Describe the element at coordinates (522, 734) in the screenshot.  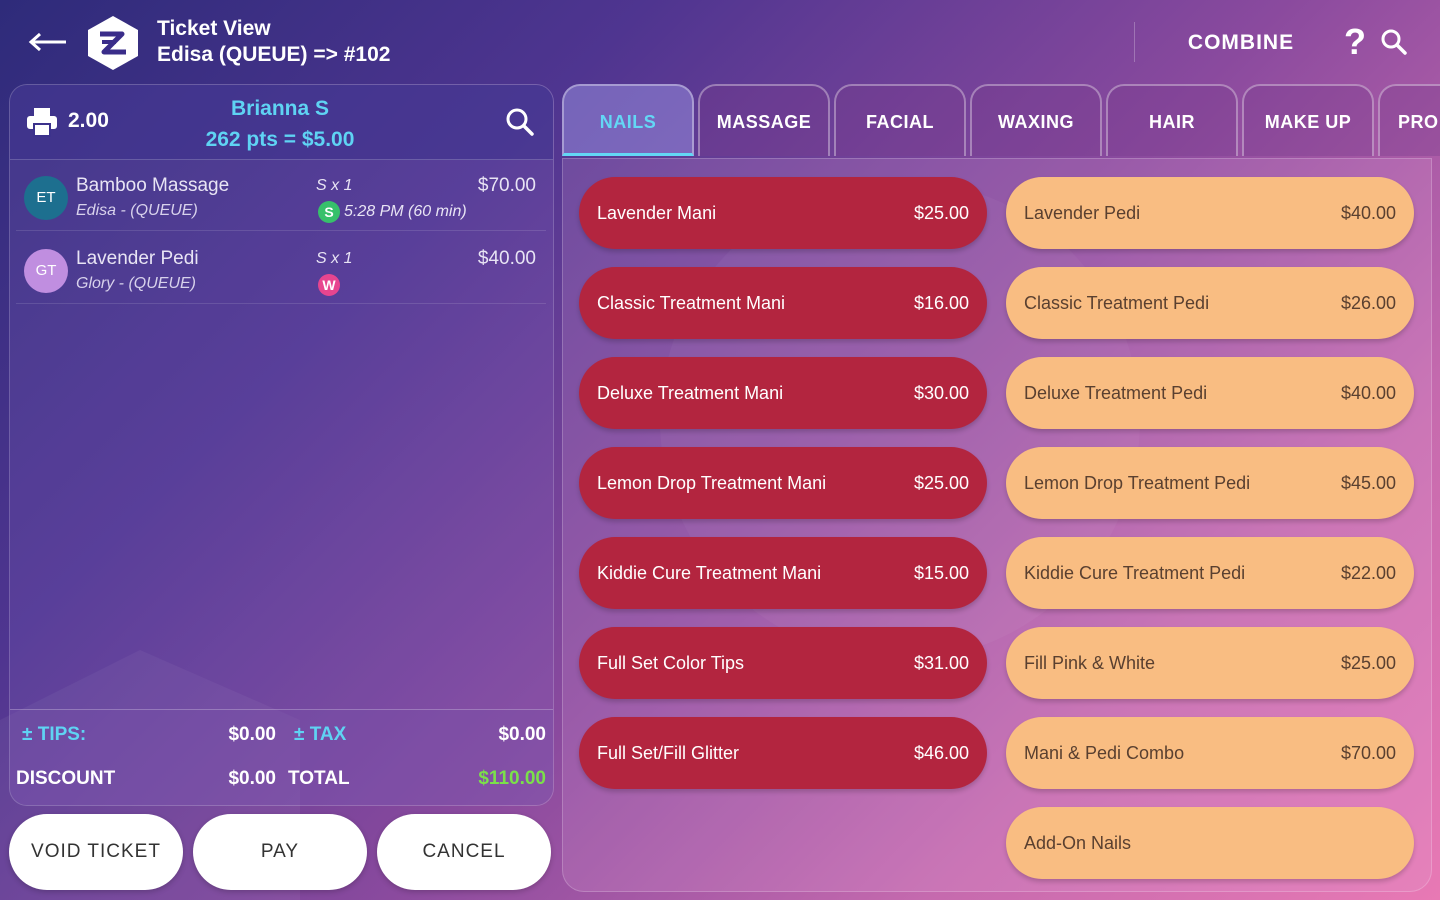
I see `tax-value: $0.00` at that location.